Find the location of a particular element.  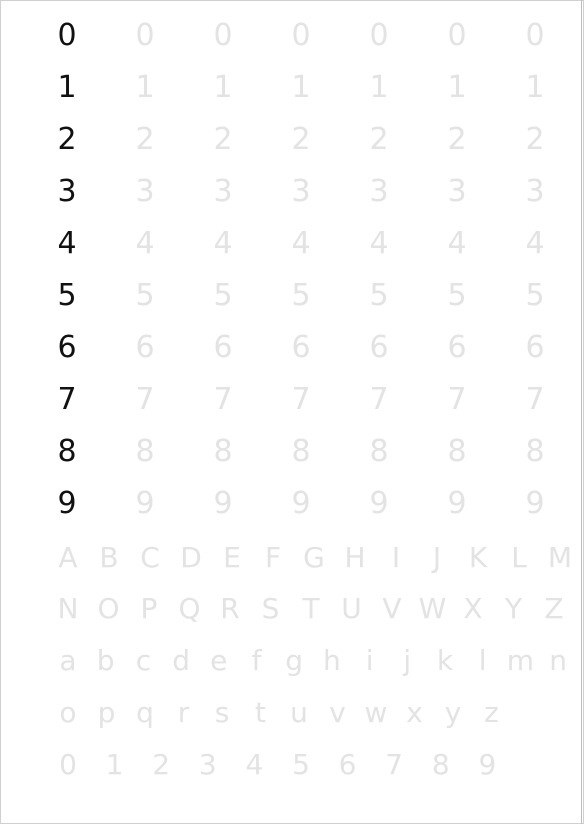

reference-glyph: K is located at coordinates (478, 557).